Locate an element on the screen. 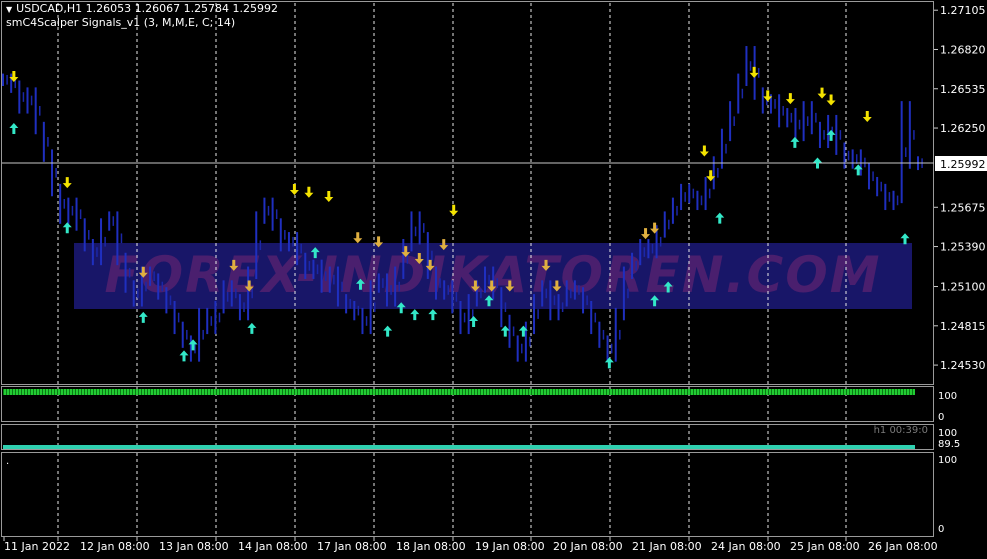  sub1-bottom-label: 0 is located at coordinates (941, 417).